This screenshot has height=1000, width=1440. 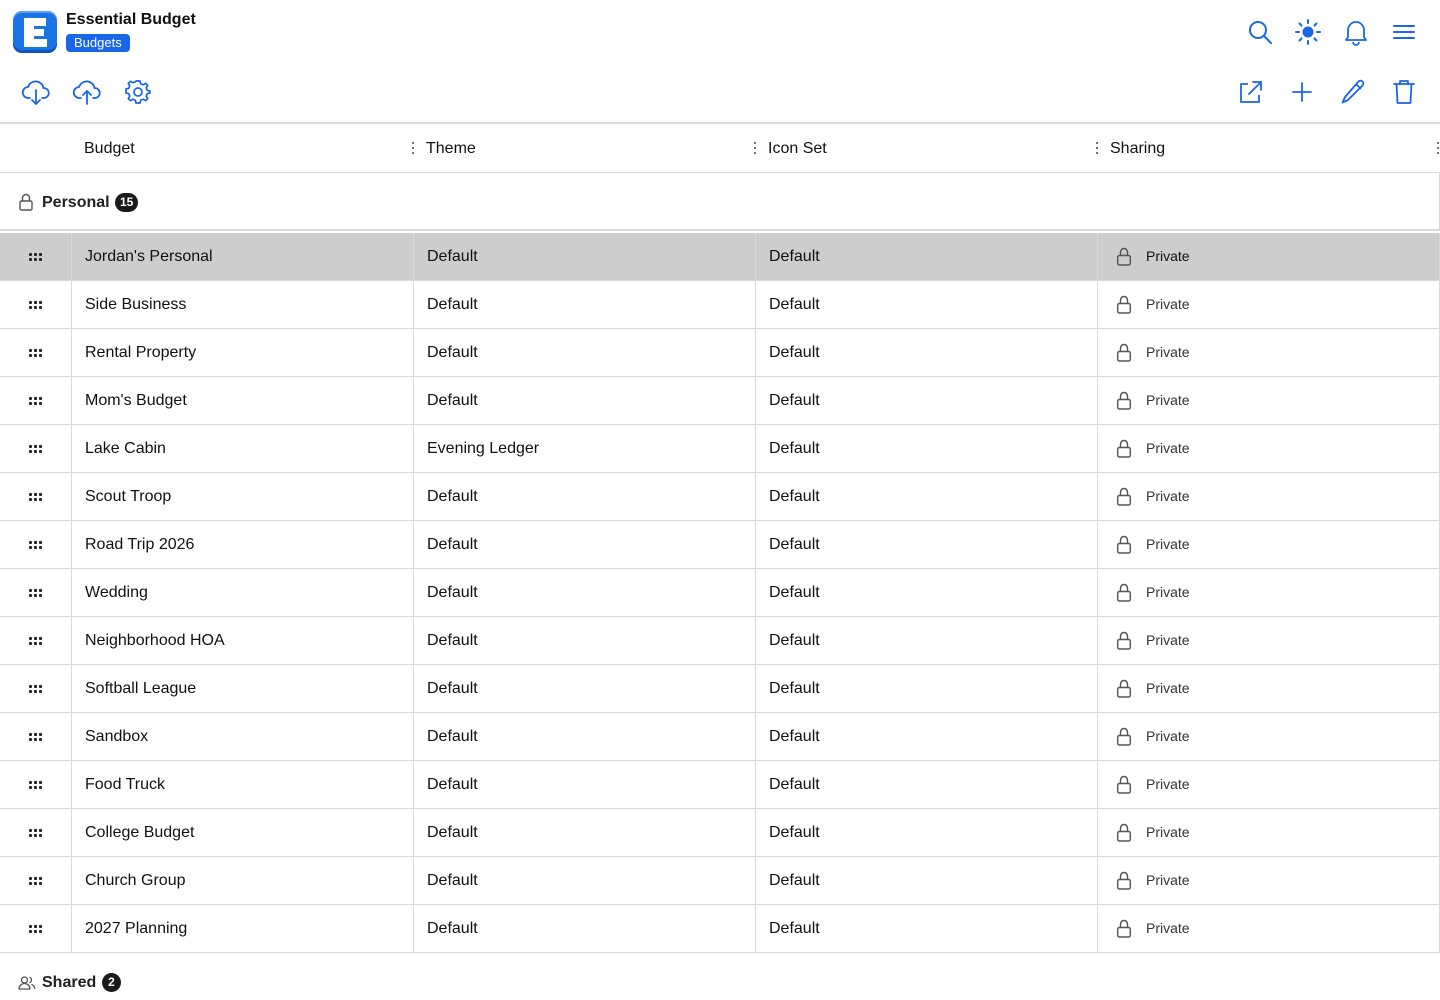 I want to click on table-row: Softball League Default Default Private, so click(x=720, y=689).